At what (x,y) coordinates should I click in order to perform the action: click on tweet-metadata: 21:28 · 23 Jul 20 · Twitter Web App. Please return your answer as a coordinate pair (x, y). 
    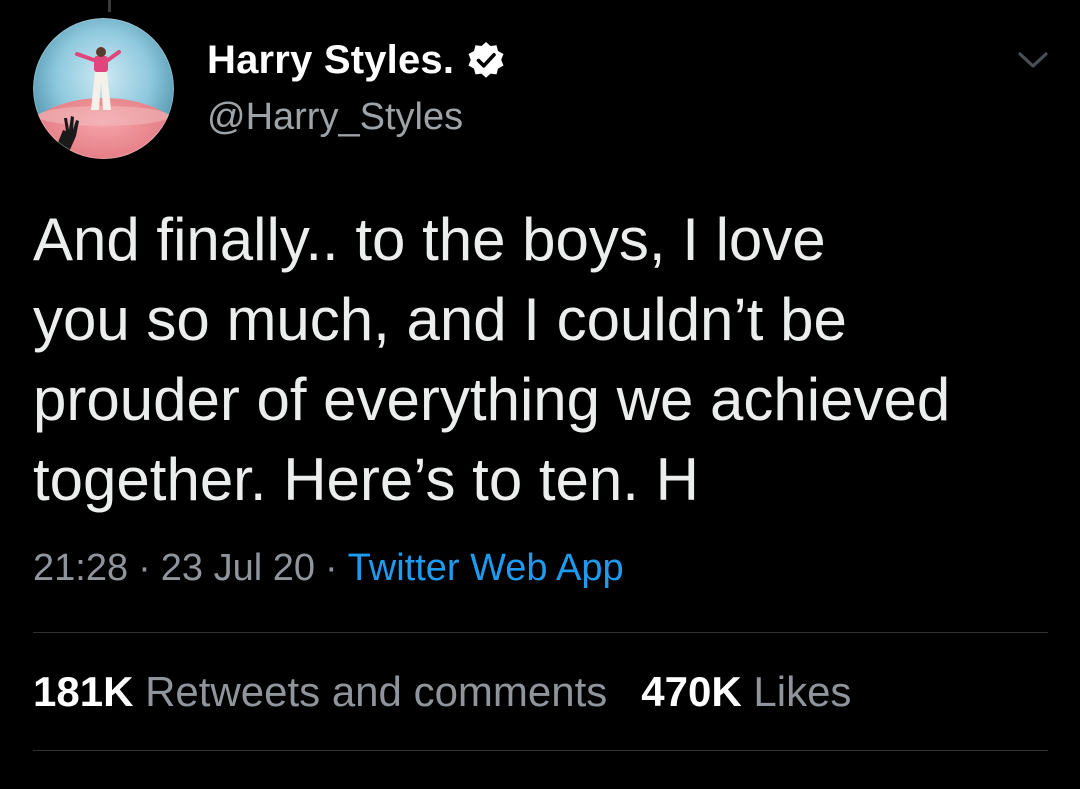
    Looking at the image, I should click on (328, 568).